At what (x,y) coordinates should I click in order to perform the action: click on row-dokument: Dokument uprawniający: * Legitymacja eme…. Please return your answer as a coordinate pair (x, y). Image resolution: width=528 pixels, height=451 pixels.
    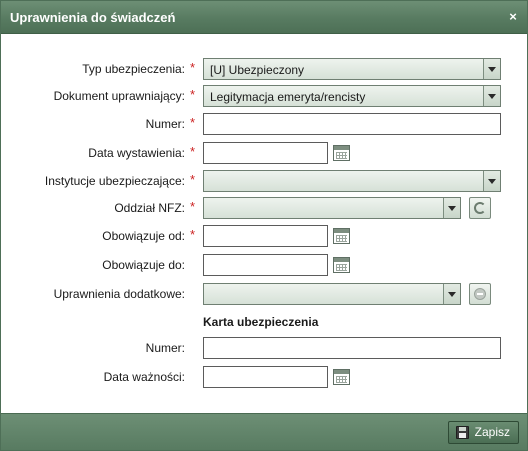
    Looking at the image, I should click on (264, 96).